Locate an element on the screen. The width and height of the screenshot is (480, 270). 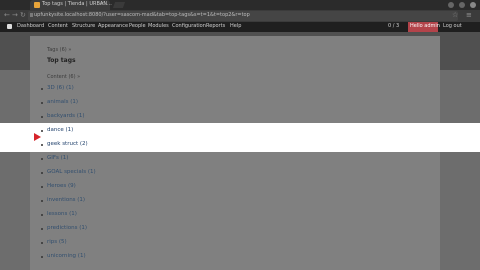
tab-favicon-icon is located at coordinates (37, 5).